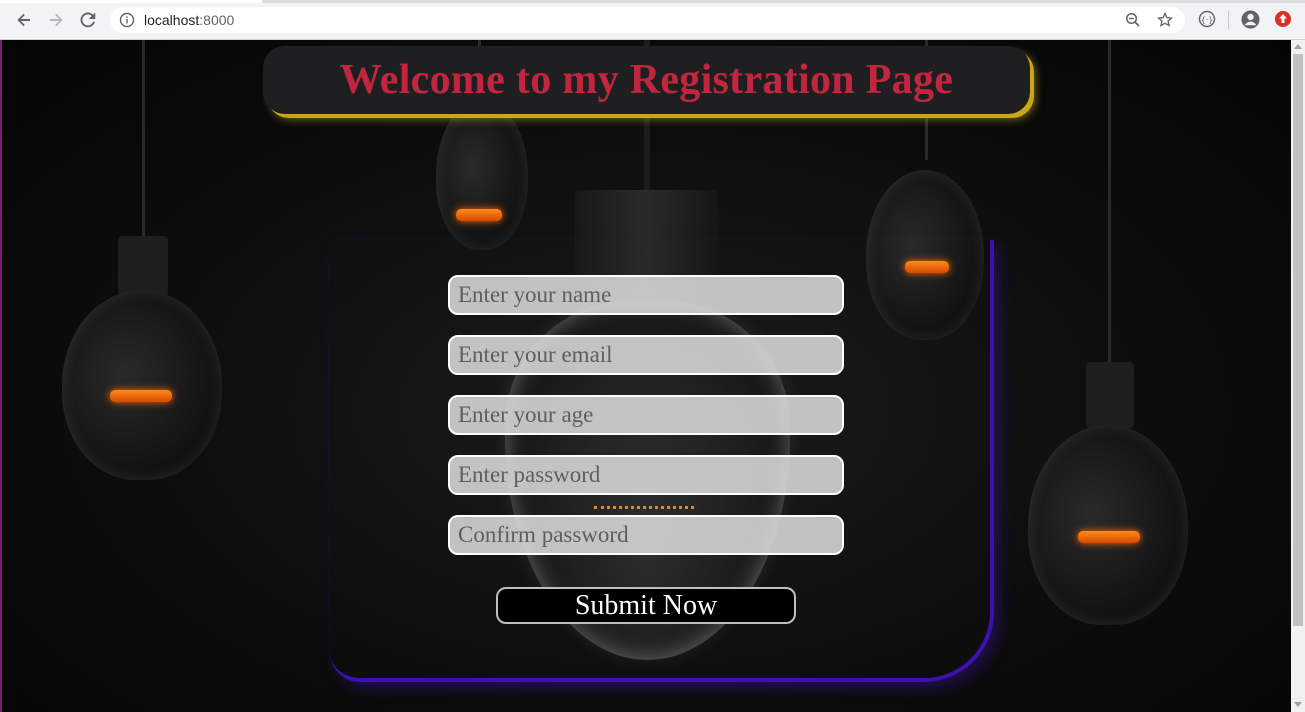 This screenshot has height=712, width=1305. I want to click on extension-icon: {·}, so click(1207, 19).